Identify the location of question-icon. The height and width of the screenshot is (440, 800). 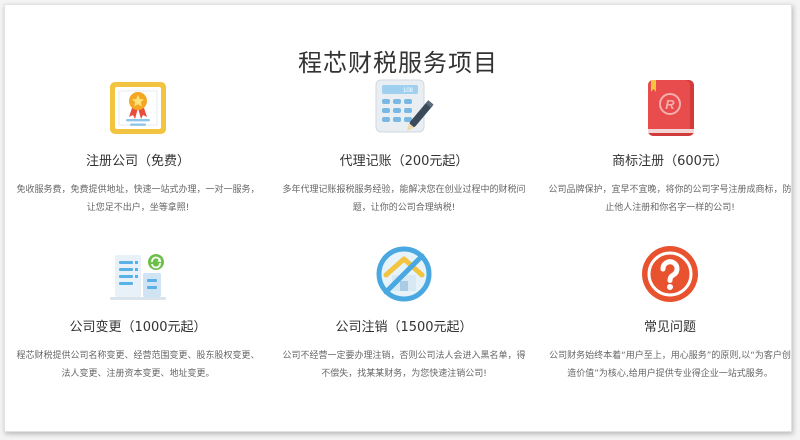
(670, 274).